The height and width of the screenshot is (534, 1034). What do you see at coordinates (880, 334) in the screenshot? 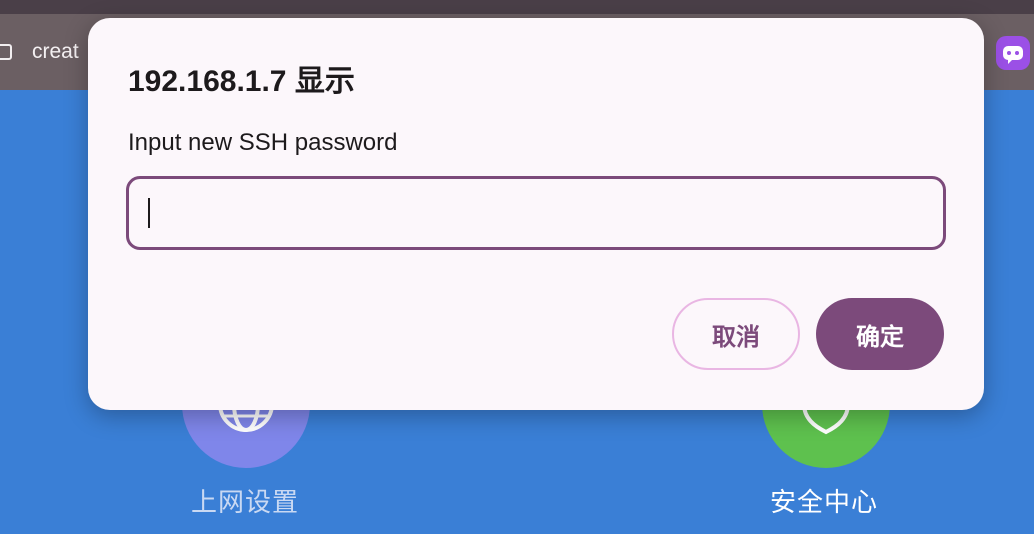
I see `ok-button: 确定` at bounding box center [880, 334].